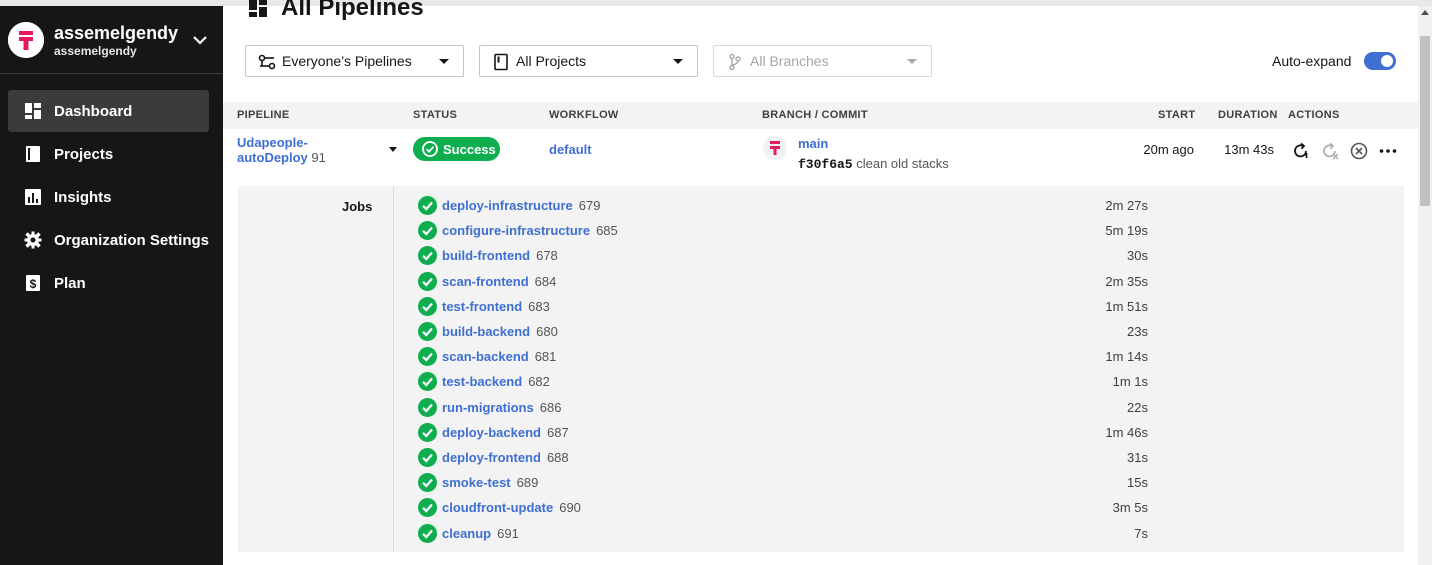 This screenshot has width=1432, height=565. I want to click on sidebar-item-projects: Projects, so click(108, 154).